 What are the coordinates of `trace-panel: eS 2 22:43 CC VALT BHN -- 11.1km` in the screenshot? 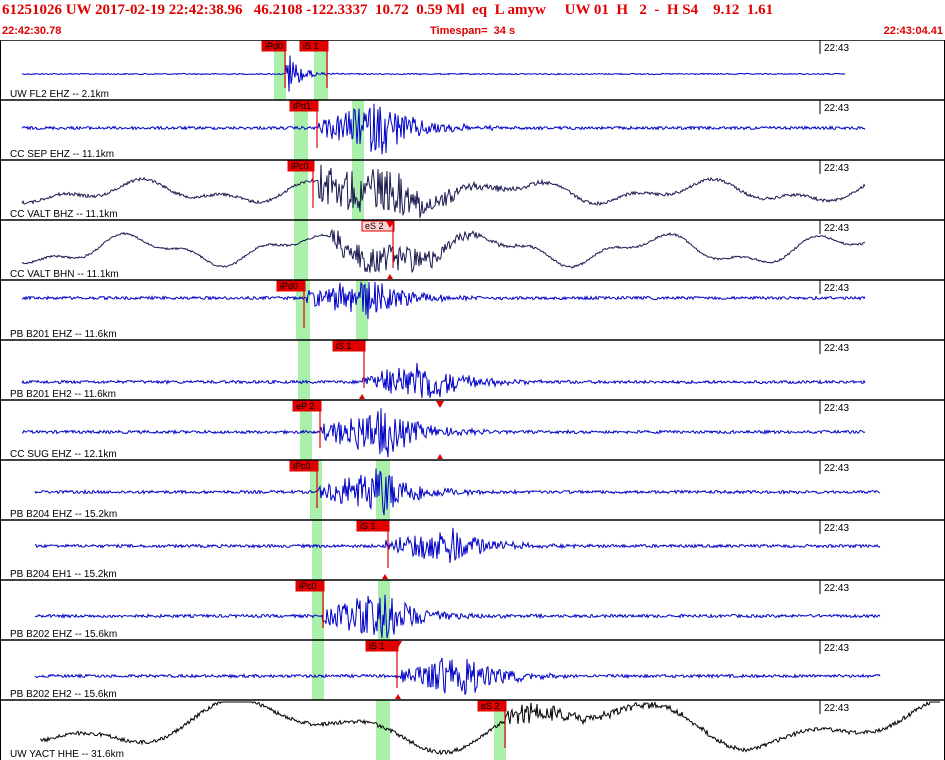 It's located at (472, 249).